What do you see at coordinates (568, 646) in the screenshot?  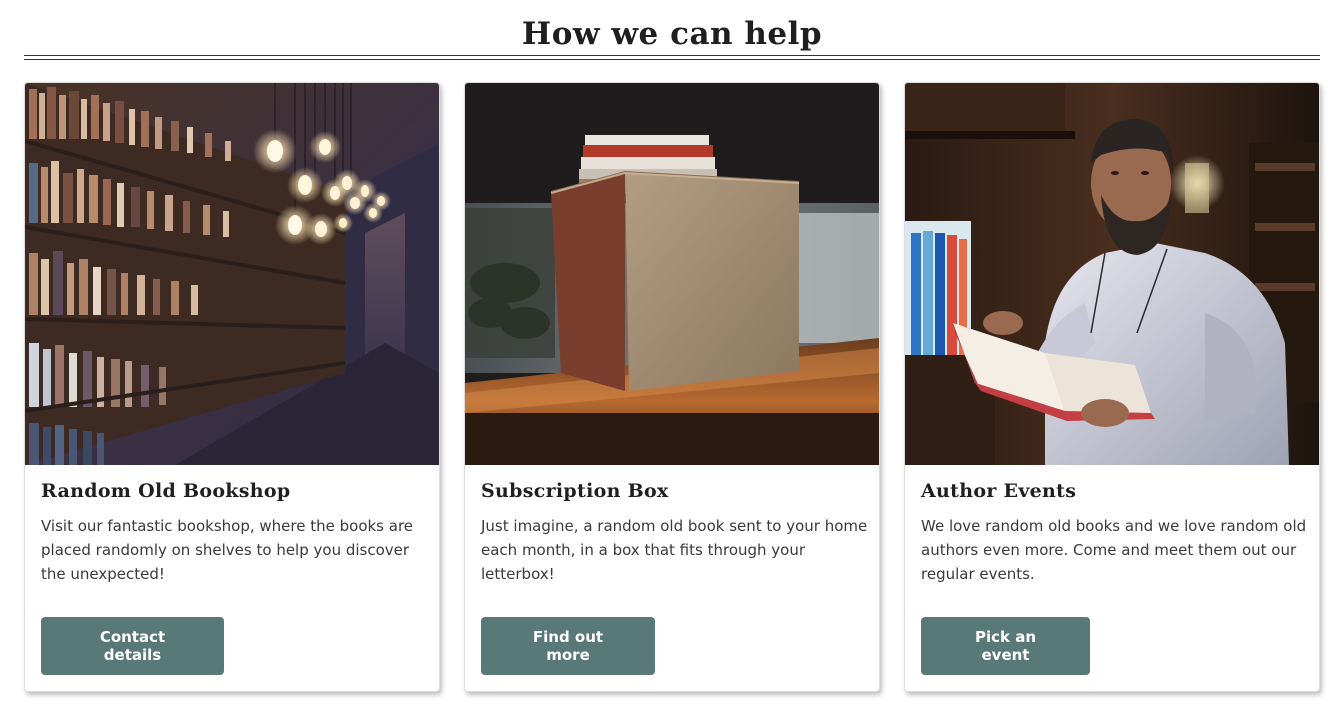 I see `find-out-more-button: Find out more` at bounding box center [568, 646].